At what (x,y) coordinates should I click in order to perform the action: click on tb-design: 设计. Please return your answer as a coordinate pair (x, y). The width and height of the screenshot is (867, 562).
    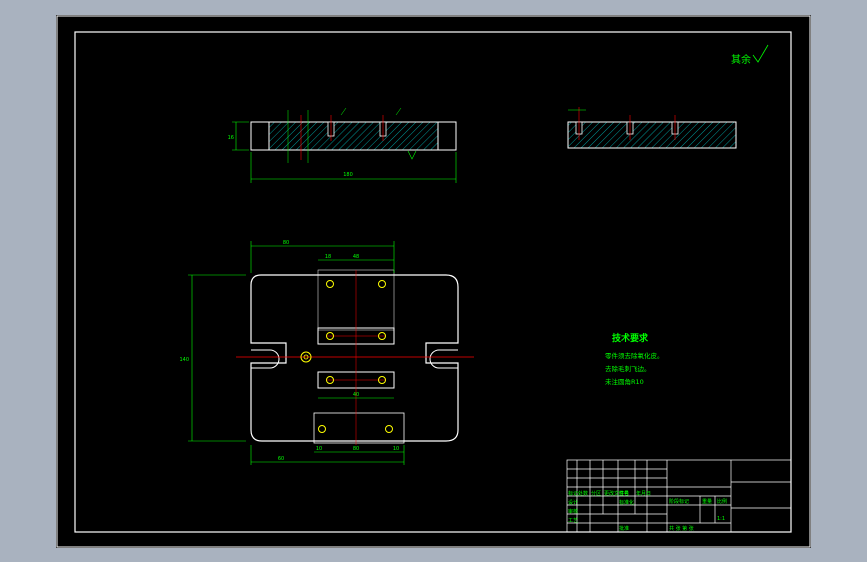
    Looking at the image, I should click on (573, 502).